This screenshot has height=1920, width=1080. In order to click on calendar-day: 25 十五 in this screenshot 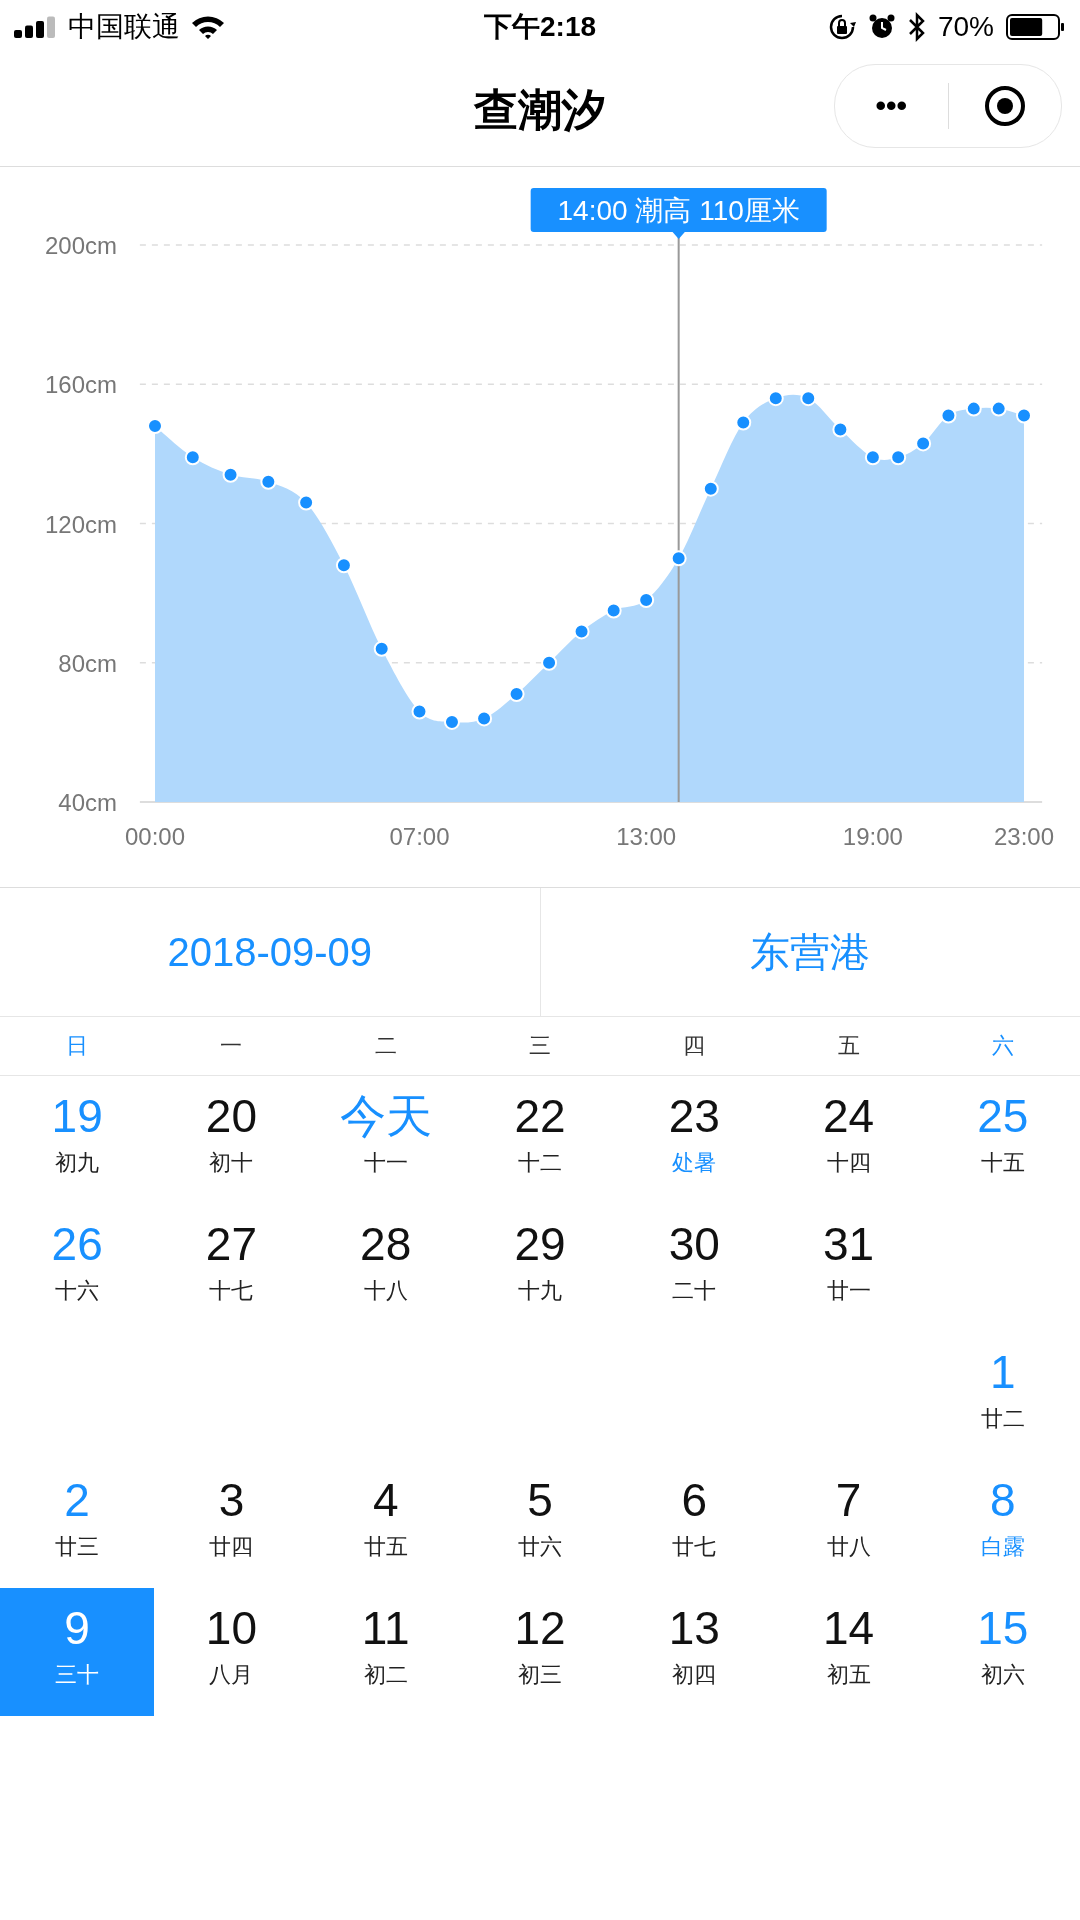, I will do `click(1002, 1140)`.